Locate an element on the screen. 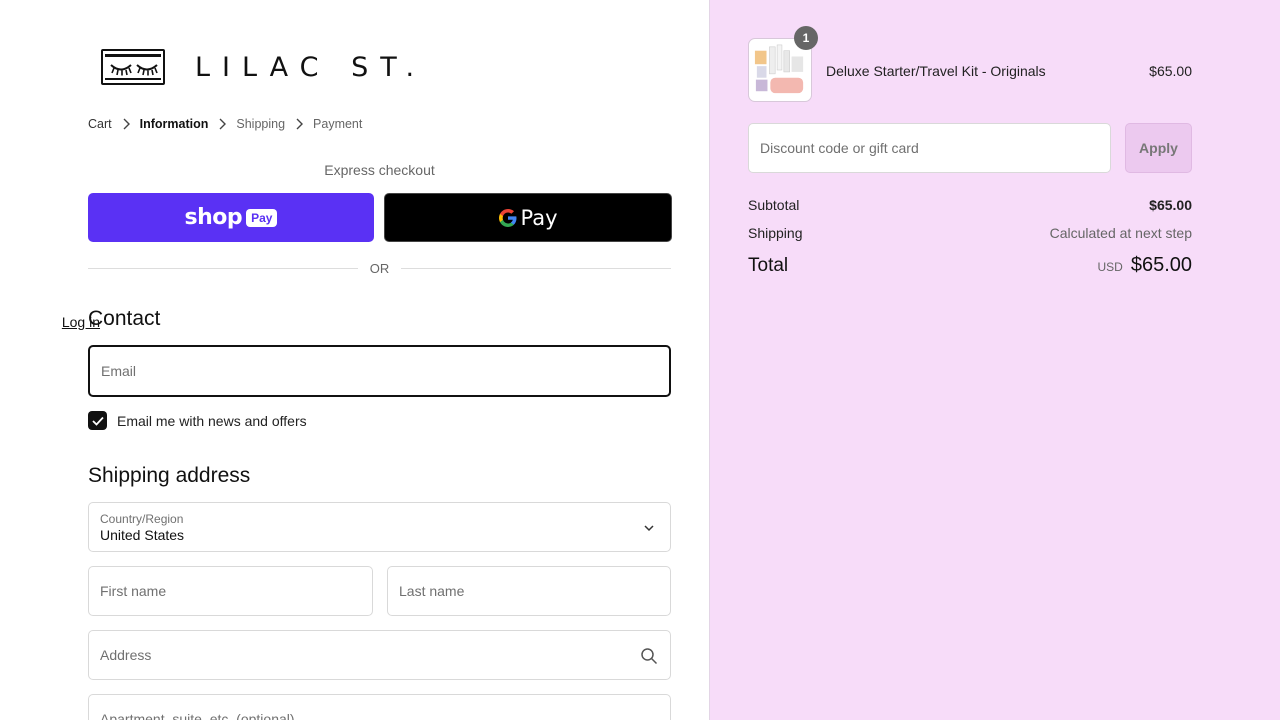 Image resolution: width=1280 pixels, height=720 pixels. newsletter-checkbox is located at coordinates (97, 420).